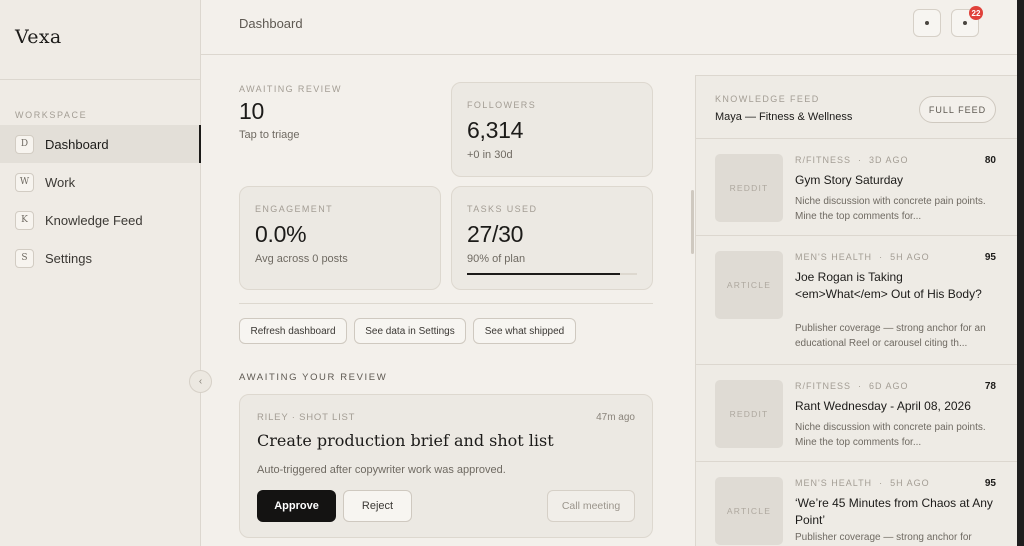 The image size is (1024, 546). What do you see at coordinates (296, 506) in the screenshot?
I see `approve-button: Approve` at bounding box center [296, 506].